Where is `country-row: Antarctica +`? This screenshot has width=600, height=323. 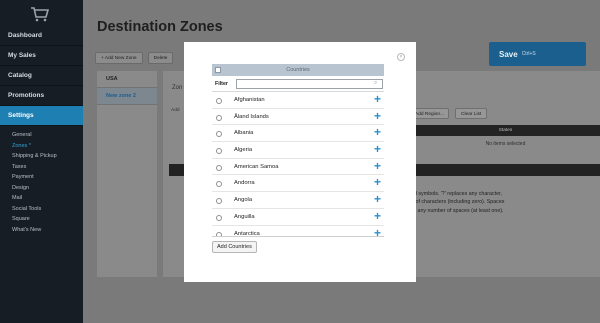
country-row: Antarctica + is located at coordinates (298, 231).